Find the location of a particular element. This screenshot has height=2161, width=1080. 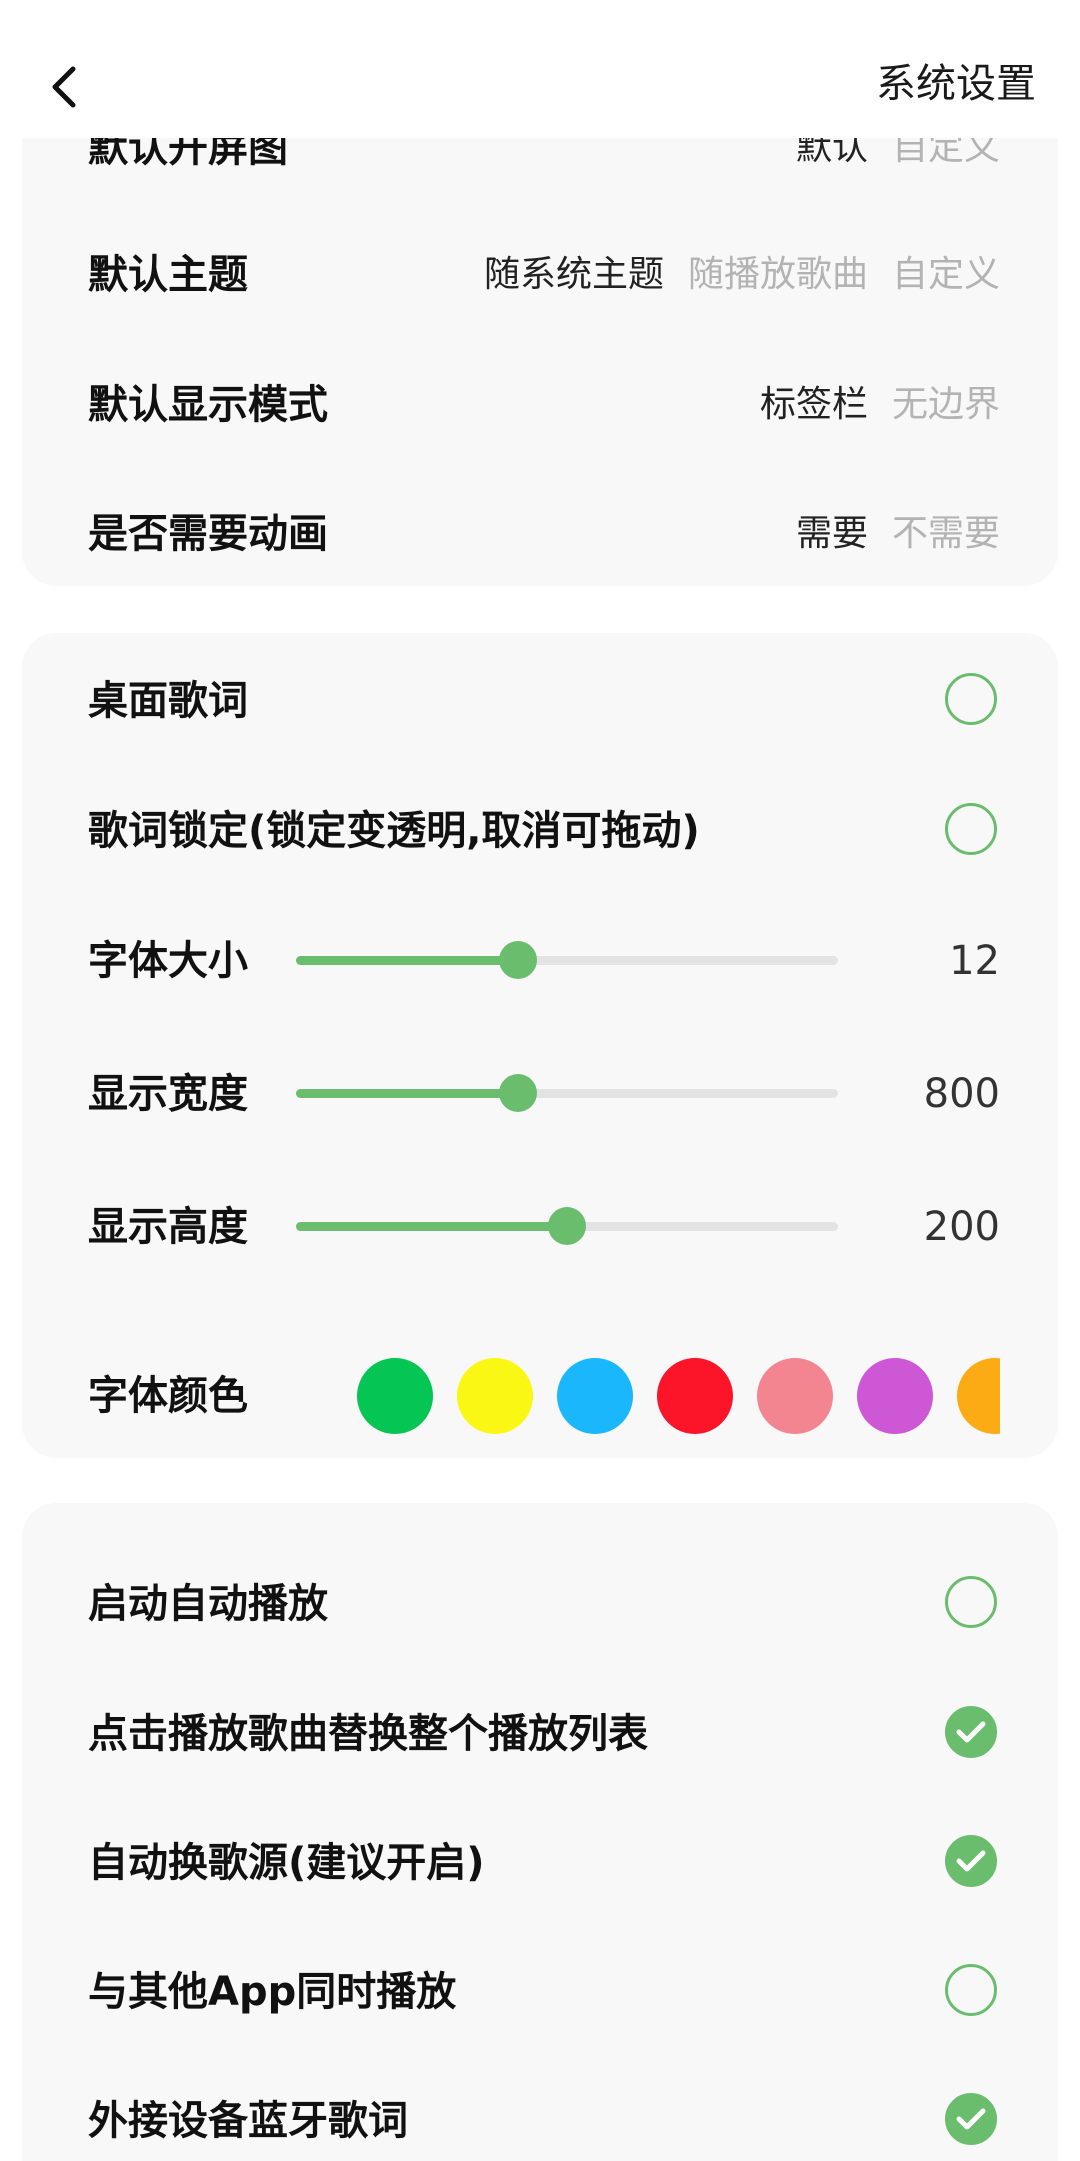

top-bar: 系统设置 is located at coordinates (540, 69).